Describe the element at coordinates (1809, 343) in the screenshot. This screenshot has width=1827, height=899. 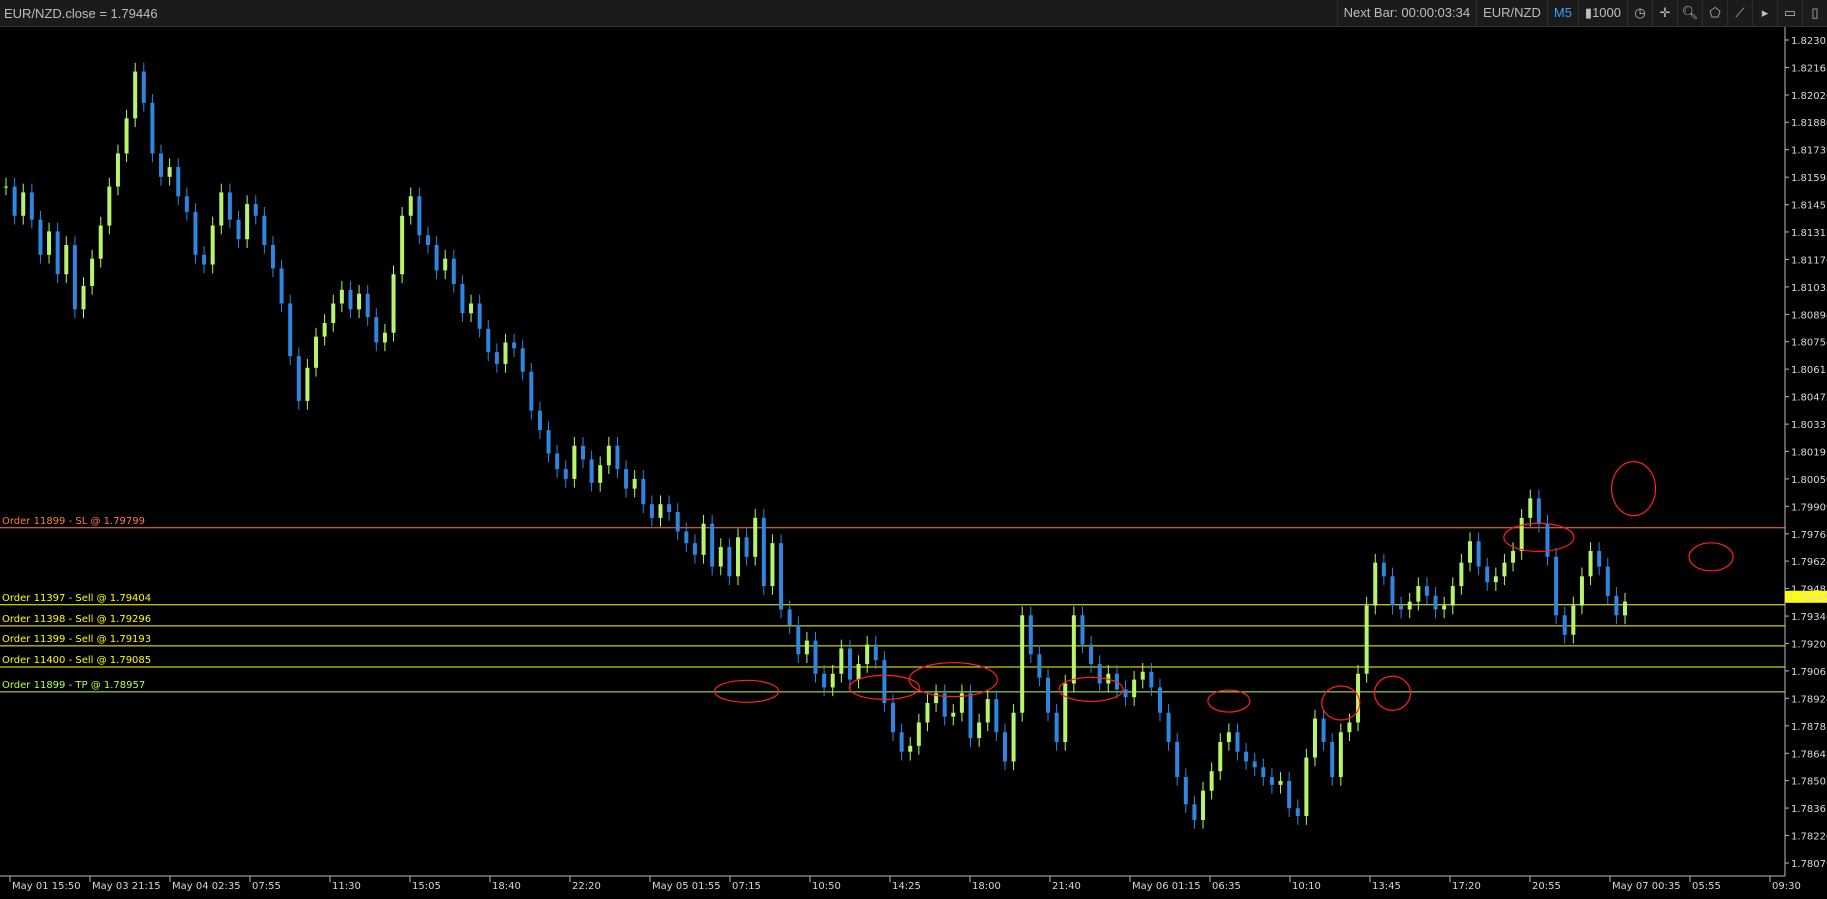
I see `price-tick-label: 1.80754` at that location.